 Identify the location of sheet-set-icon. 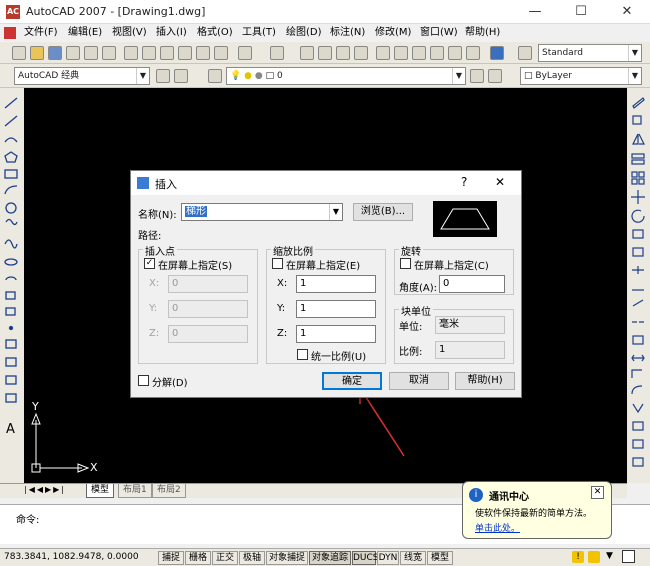
(437, 53).